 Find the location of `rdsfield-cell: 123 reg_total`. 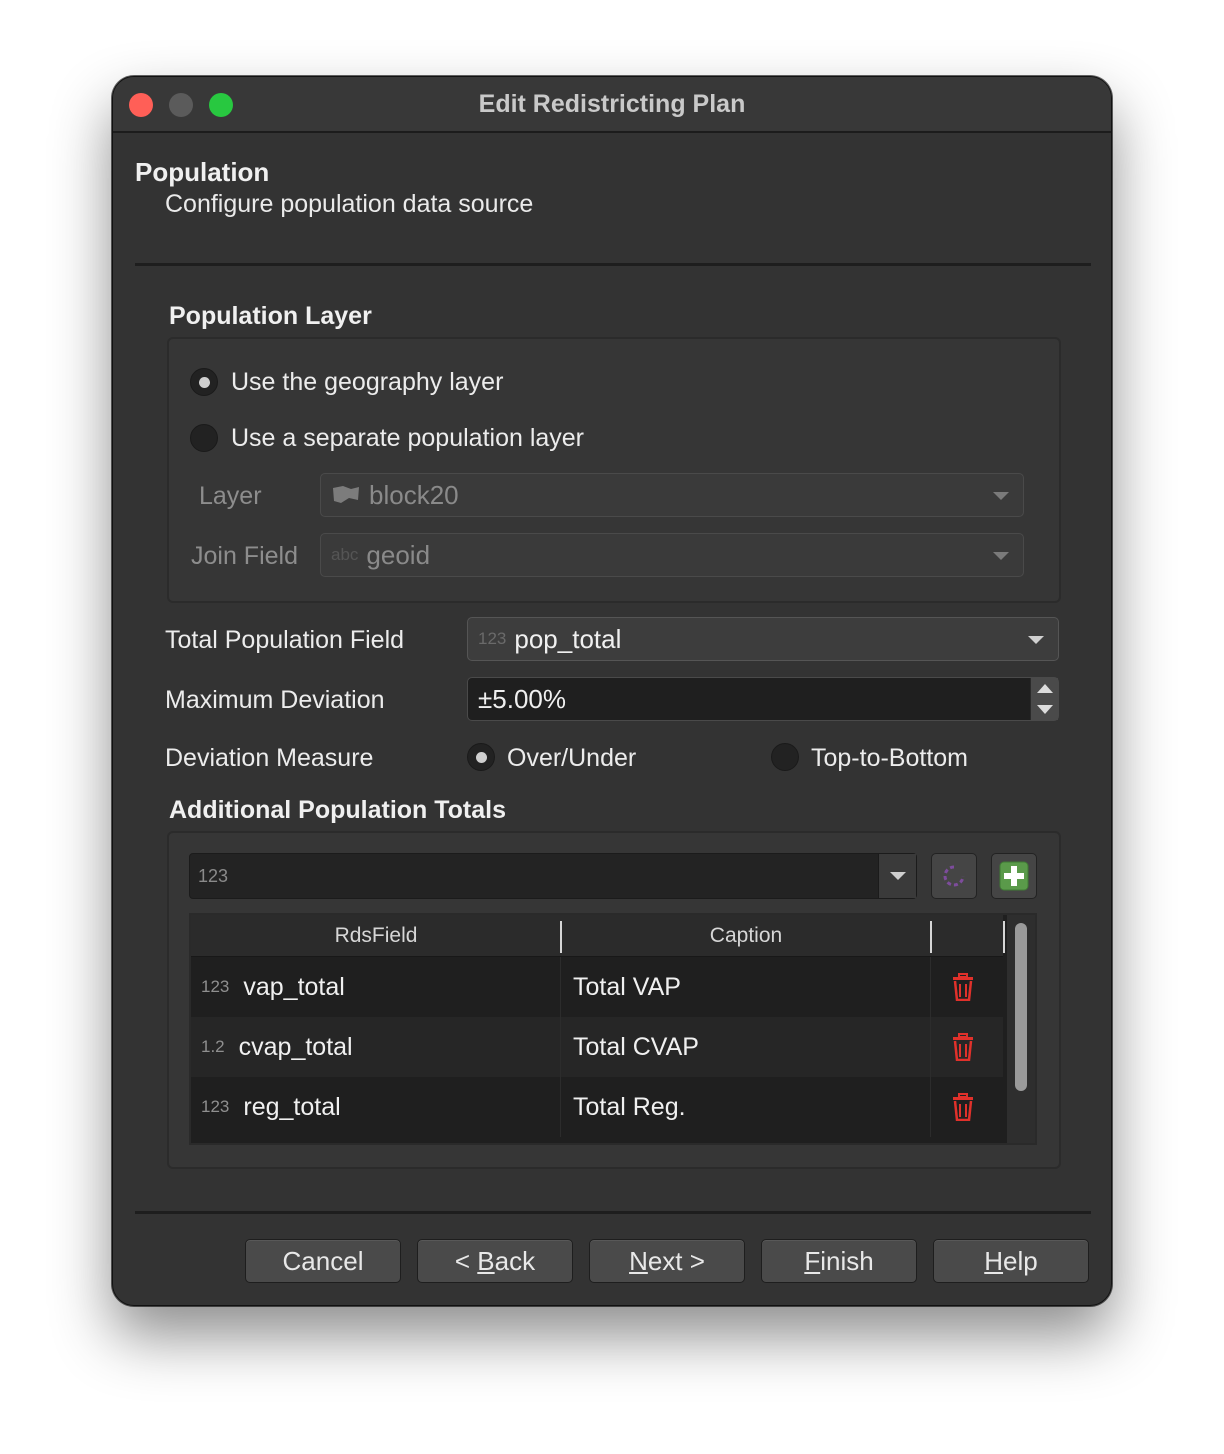

rdsfield-cell: 123 reg_total is located at coordinates (271, 1107).